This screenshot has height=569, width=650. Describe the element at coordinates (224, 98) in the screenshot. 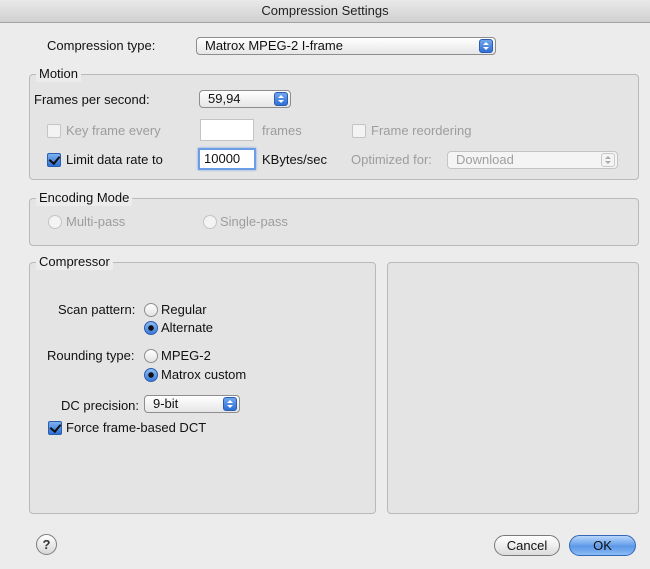

I see `fps-value: 59,94` at that location.